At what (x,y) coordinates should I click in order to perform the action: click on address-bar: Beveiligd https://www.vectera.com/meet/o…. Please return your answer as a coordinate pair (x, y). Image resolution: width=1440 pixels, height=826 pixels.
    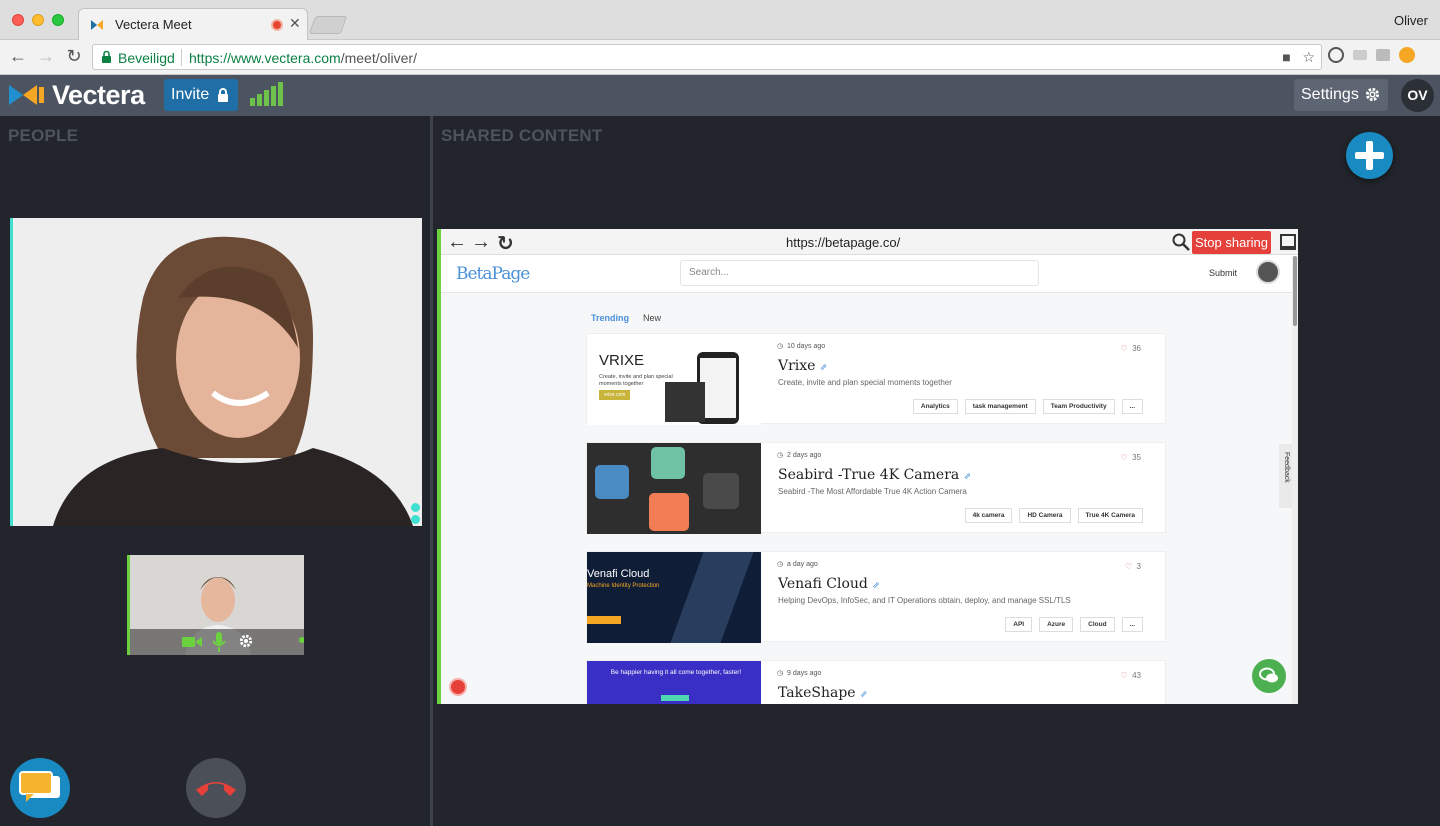
    Looking at the image, I should click on (707, 57).